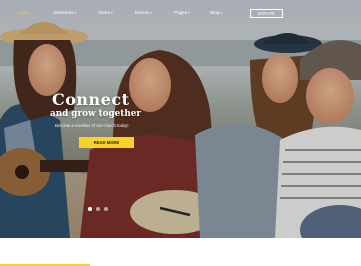  I want to click on nav-item-label: Pages, so click(181, 12).